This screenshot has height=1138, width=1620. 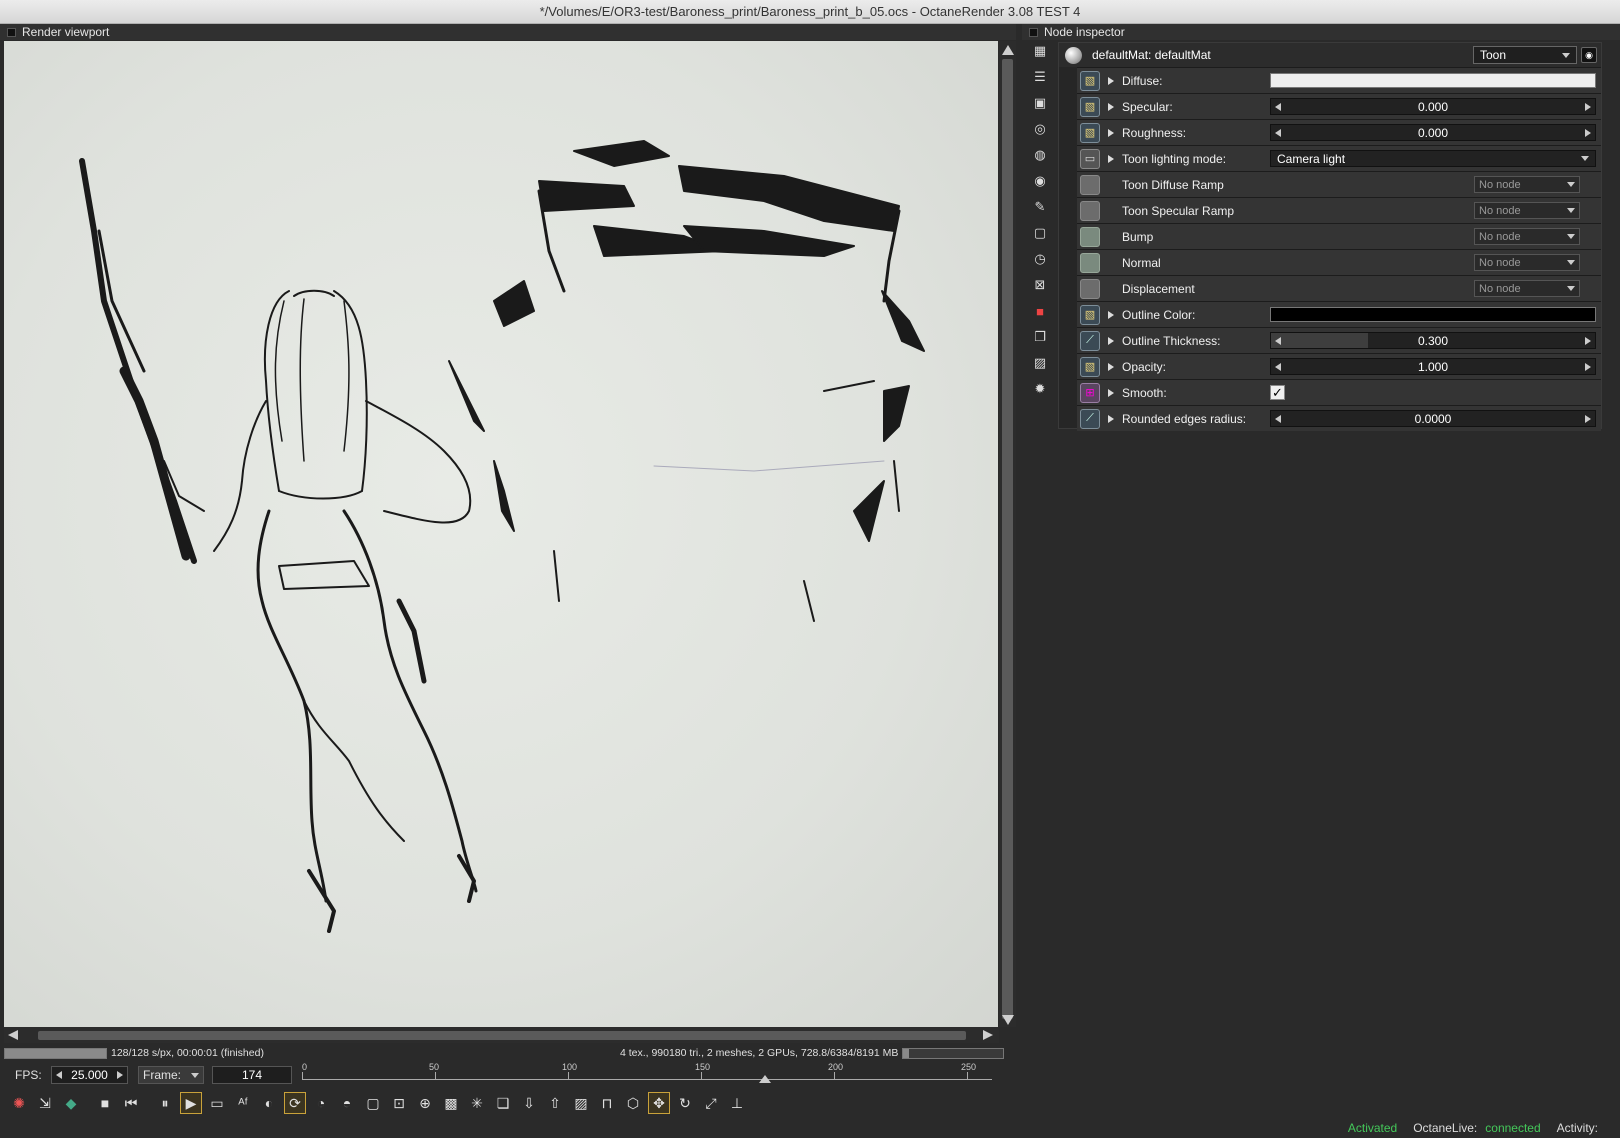 What do you see at coordinates (451, 1103) in the screenshot?
I see `grid-icon: ▩` at bounding box center [451, 1103].